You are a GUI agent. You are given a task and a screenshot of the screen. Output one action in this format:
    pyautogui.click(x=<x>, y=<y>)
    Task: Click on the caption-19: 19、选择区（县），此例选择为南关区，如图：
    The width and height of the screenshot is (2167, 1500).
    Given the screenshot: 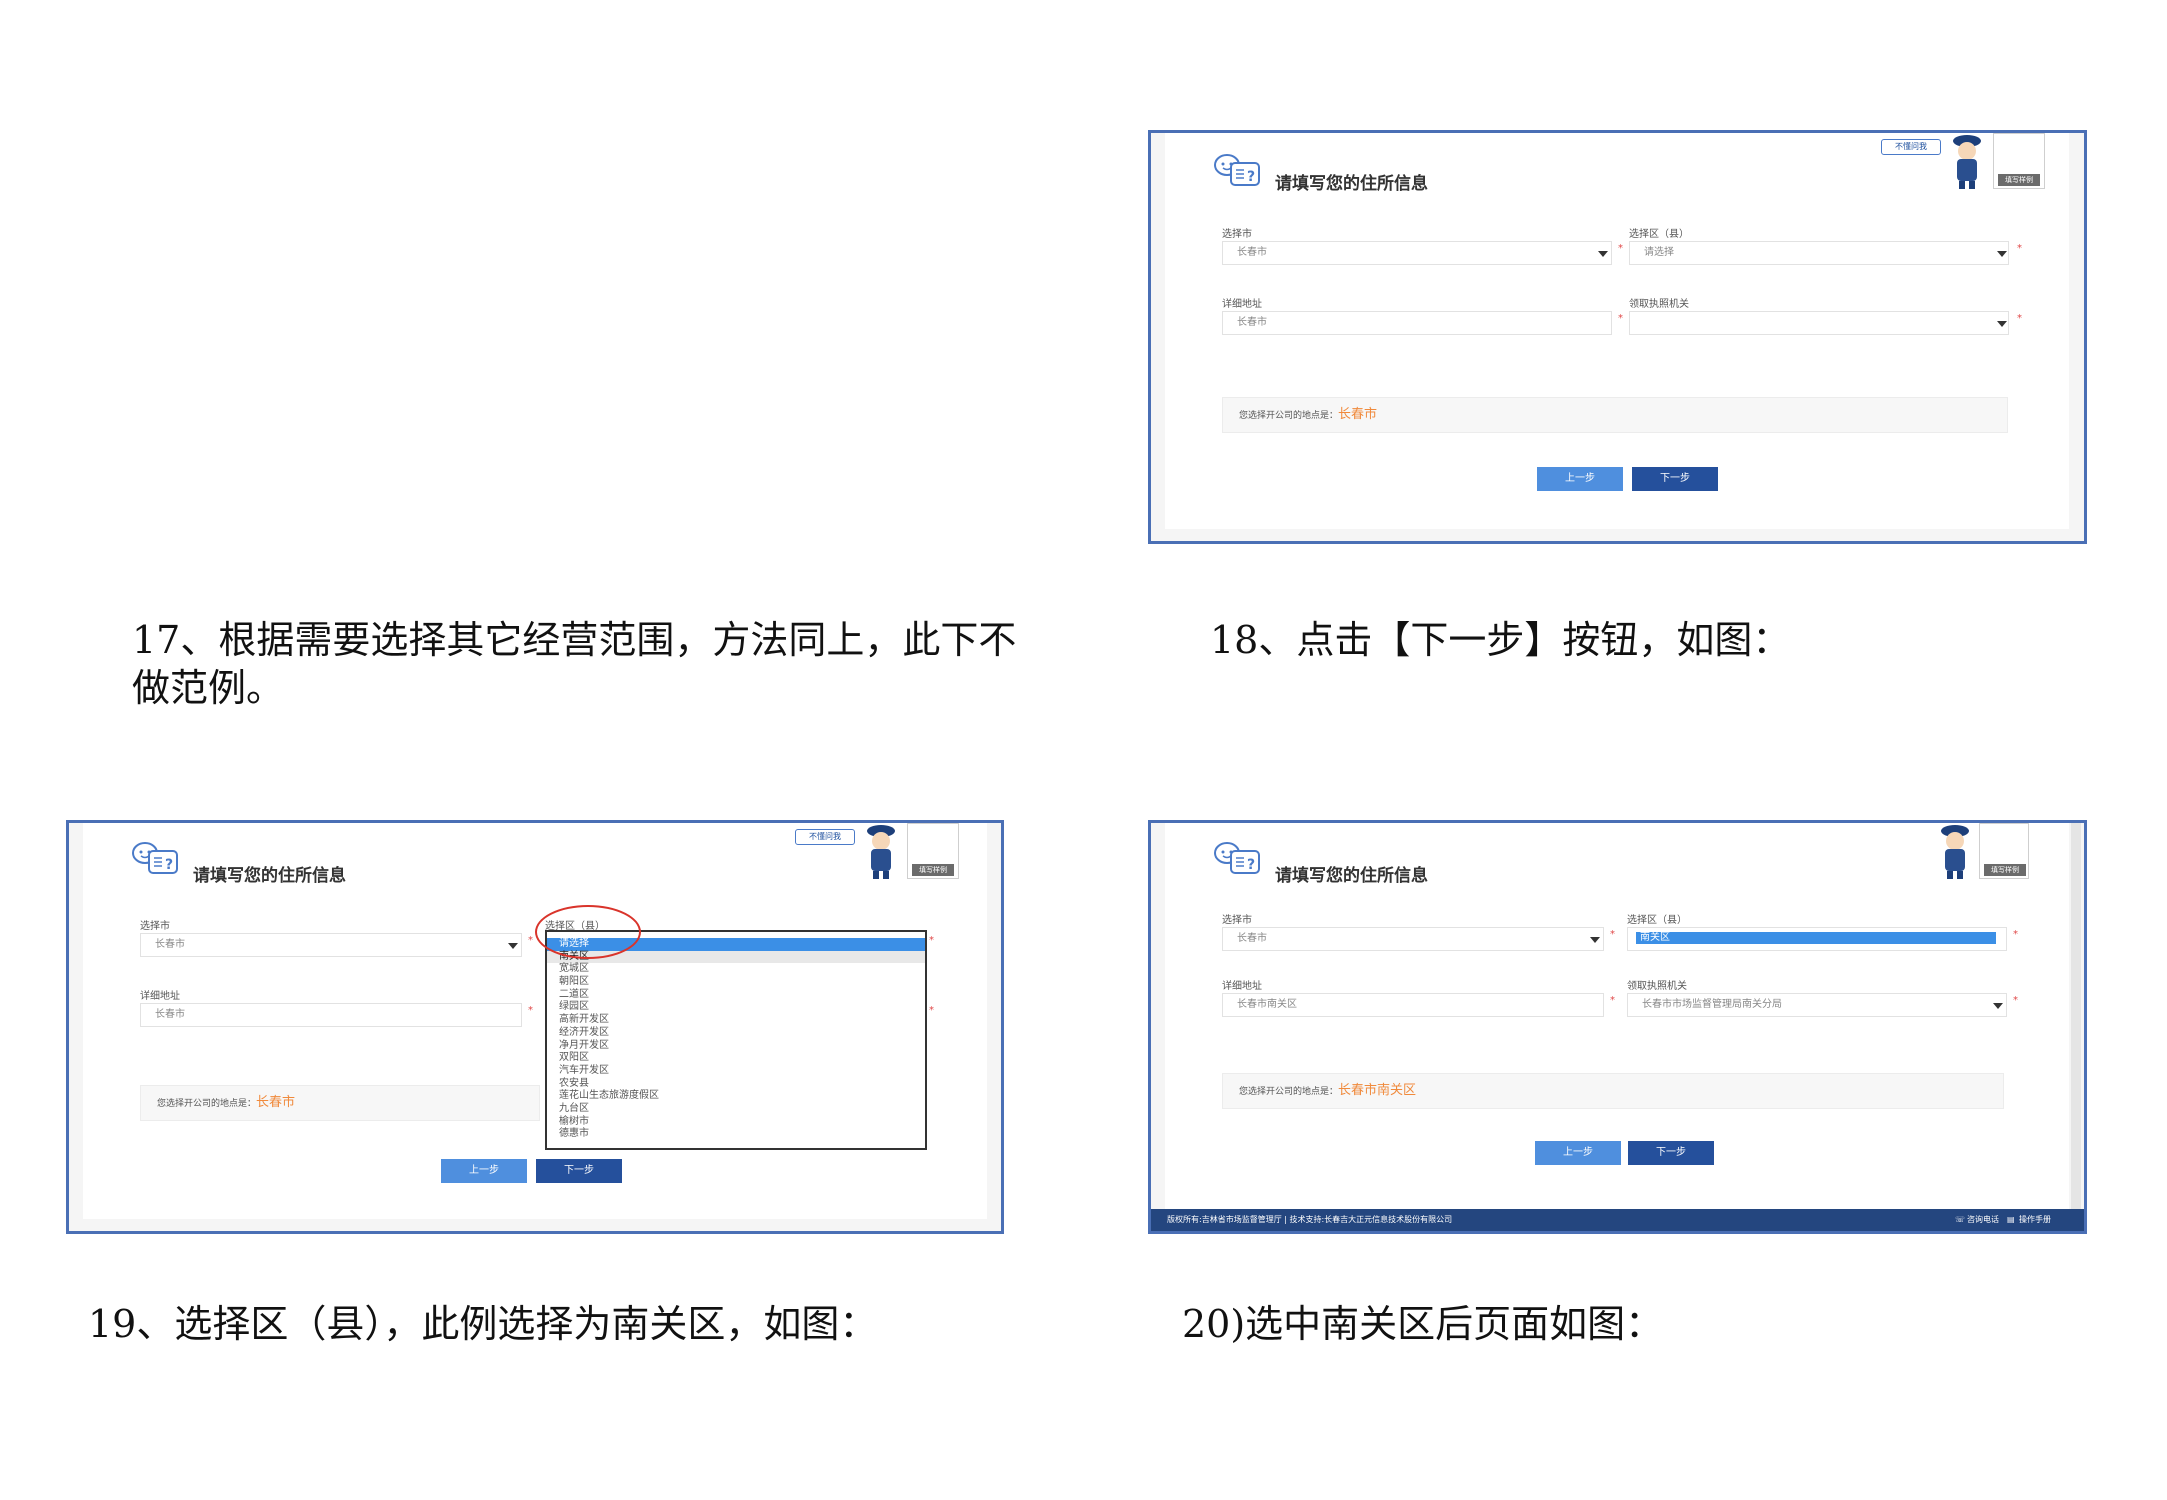 What is the action you would take?
    pyautogui.click(x=483, y=1324)
    